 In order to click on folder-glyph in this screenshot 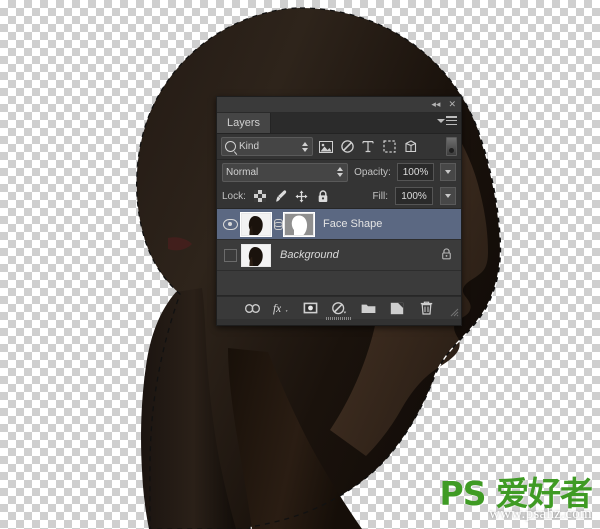, I will do `click(368, 308)`.